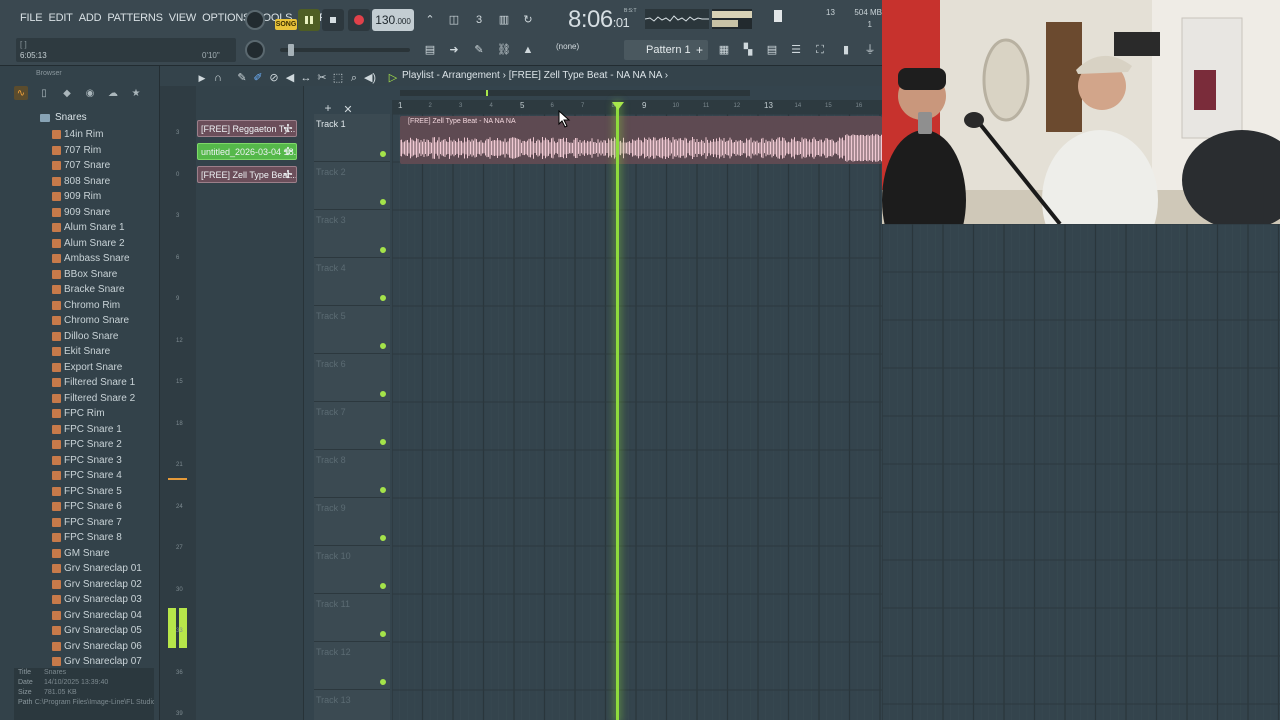  Describe the element at coordinates (97, 259) in the screenshot. I see `file-item: Ambass Snare` at that location.